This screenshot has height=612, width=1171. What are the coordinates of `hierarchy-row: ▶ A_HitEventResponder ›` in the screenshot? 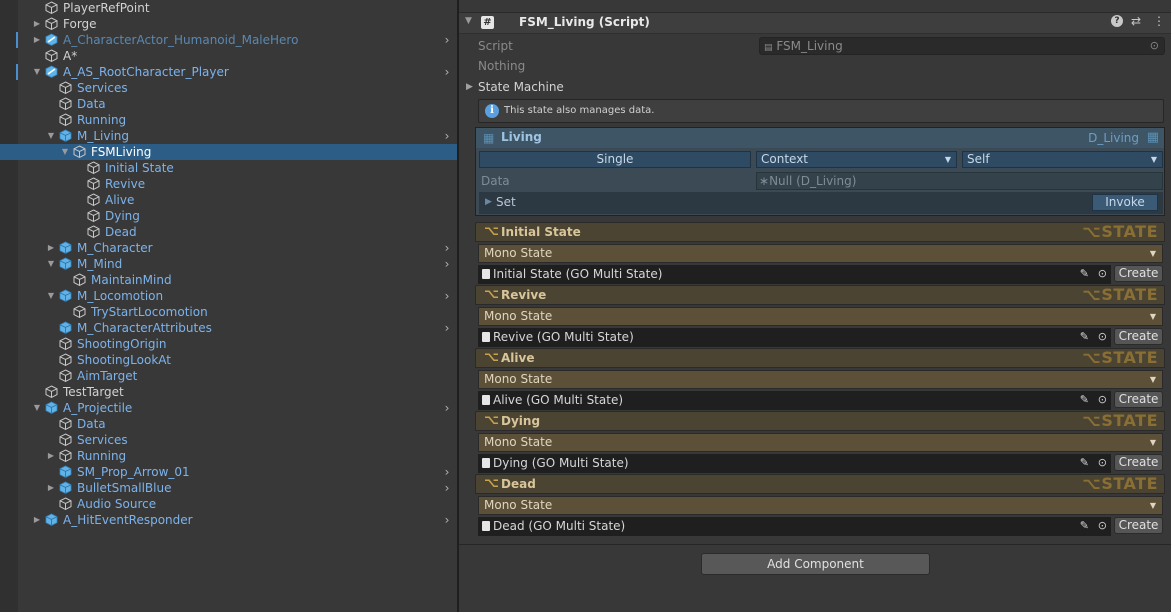 It's located at (237, 520).